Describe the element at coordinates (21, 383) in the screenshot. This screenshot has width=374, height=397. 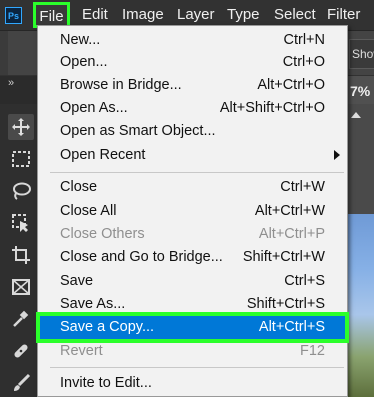
I see `brush-tool-icon` at that location.